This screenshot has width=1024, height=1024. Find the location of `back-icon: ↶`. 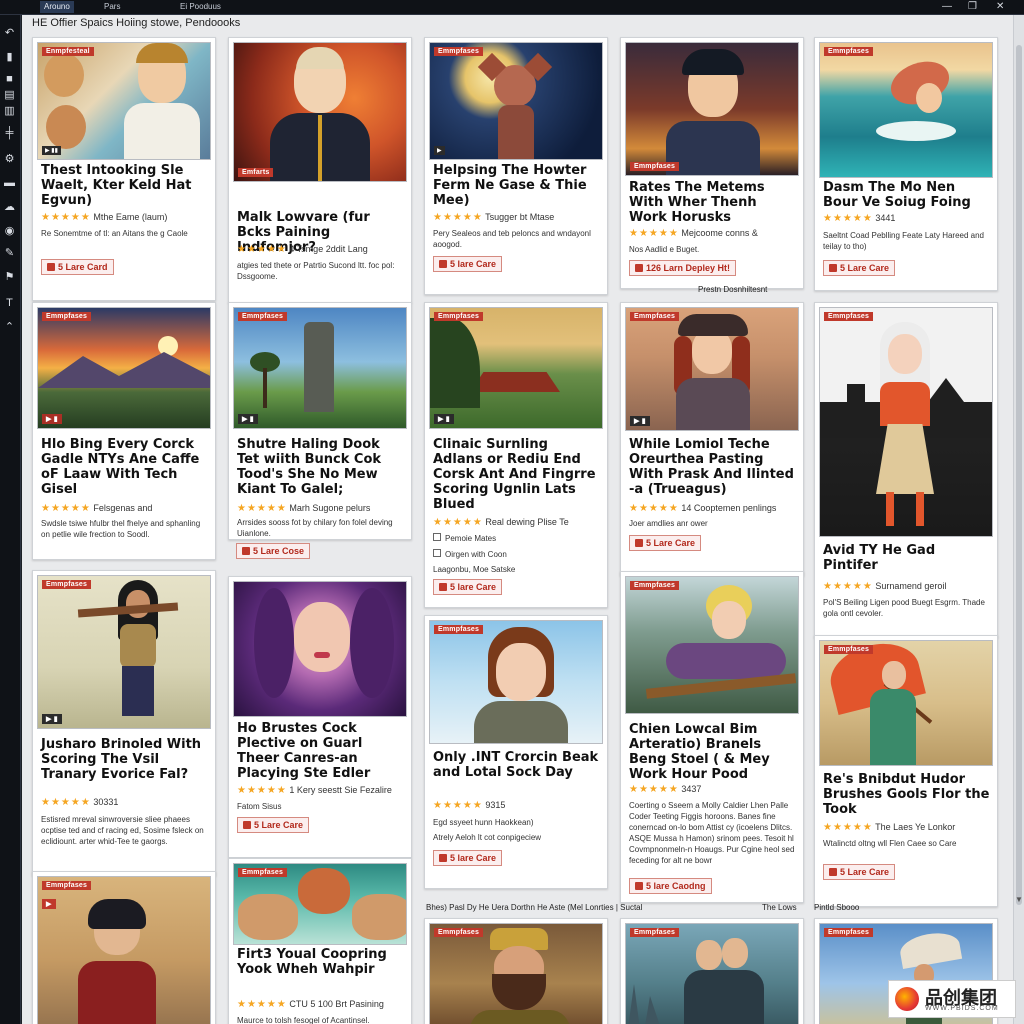

back-icon: ↶ is located at coordinates (9, 33).